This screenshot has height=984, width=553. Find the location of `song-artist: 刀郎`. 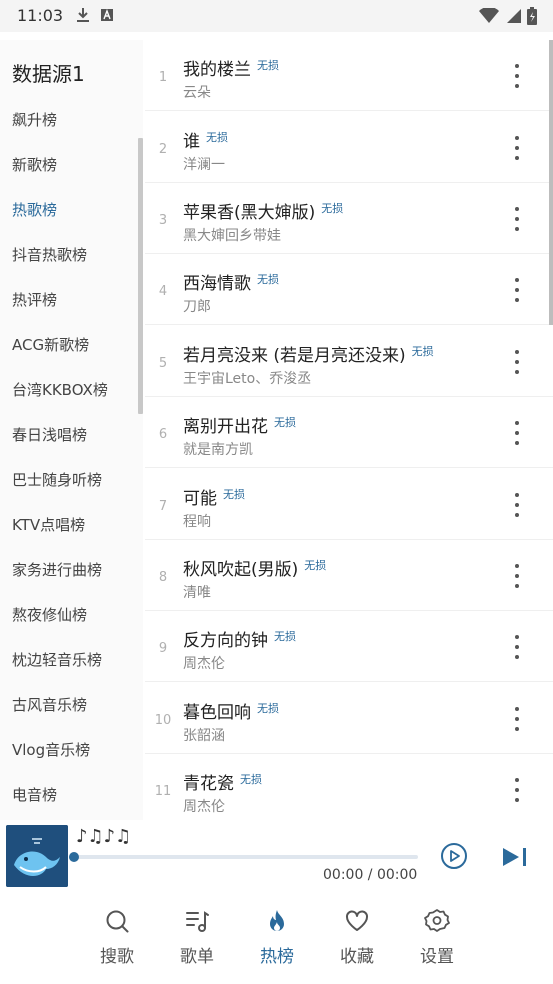

song-artist: 刀郎 is located at coordinates (197, 307).